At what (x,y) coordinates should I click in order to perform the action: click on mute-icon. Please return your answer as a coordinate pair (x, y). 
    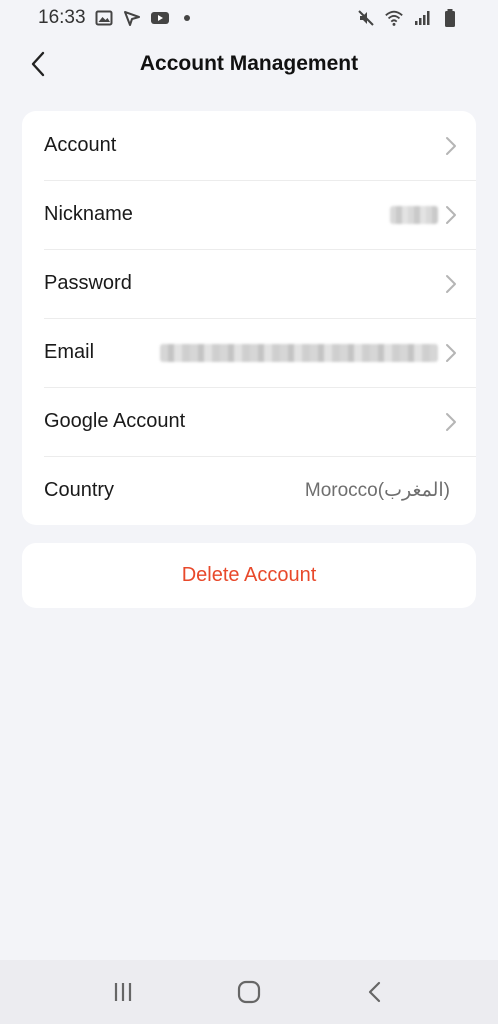
    Looking at the image, I should click on (366, 18).